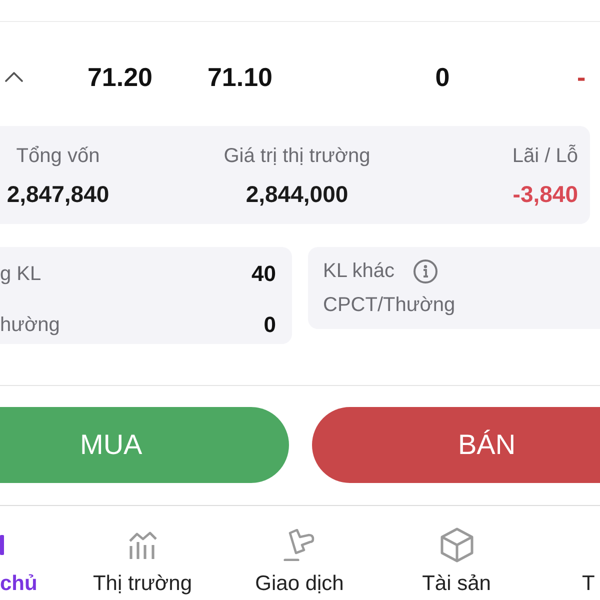  What do you see at coordinates (270, 325) in the screenshot?
I see `volume-value: 0` at bounding box center [270, 325].